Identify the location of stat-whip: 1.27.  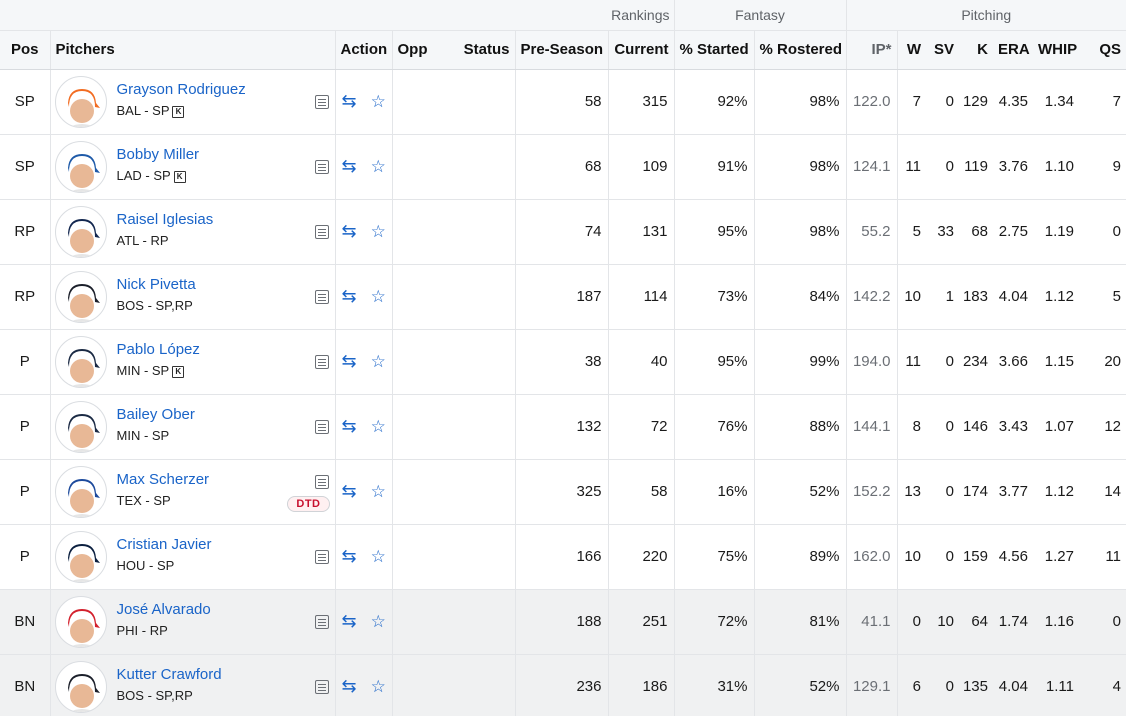
(1056, 557).